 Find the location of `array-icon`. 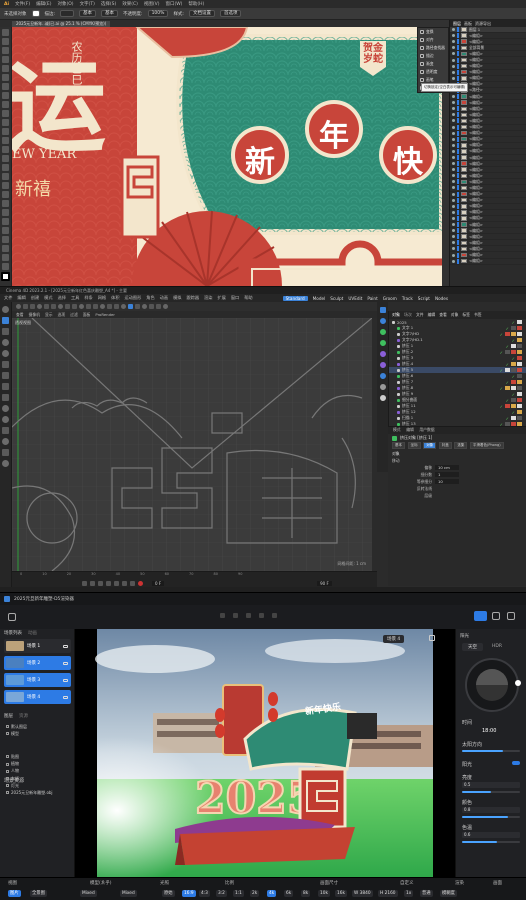

array-icon is located at coordinates (137, 306).